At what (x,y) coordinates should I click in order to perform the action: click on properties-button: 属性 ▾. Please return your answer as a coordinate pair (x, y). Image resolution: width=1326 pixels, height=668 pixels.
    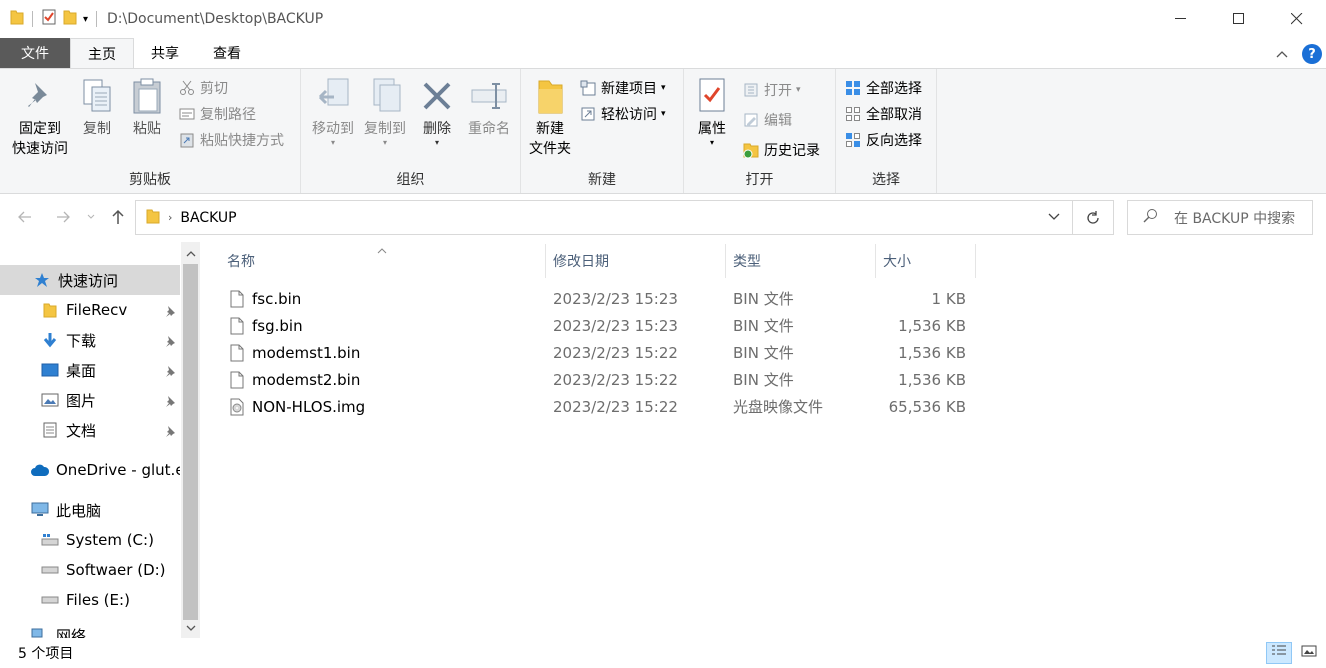
    Looking at the image, I should click on (712, 111).